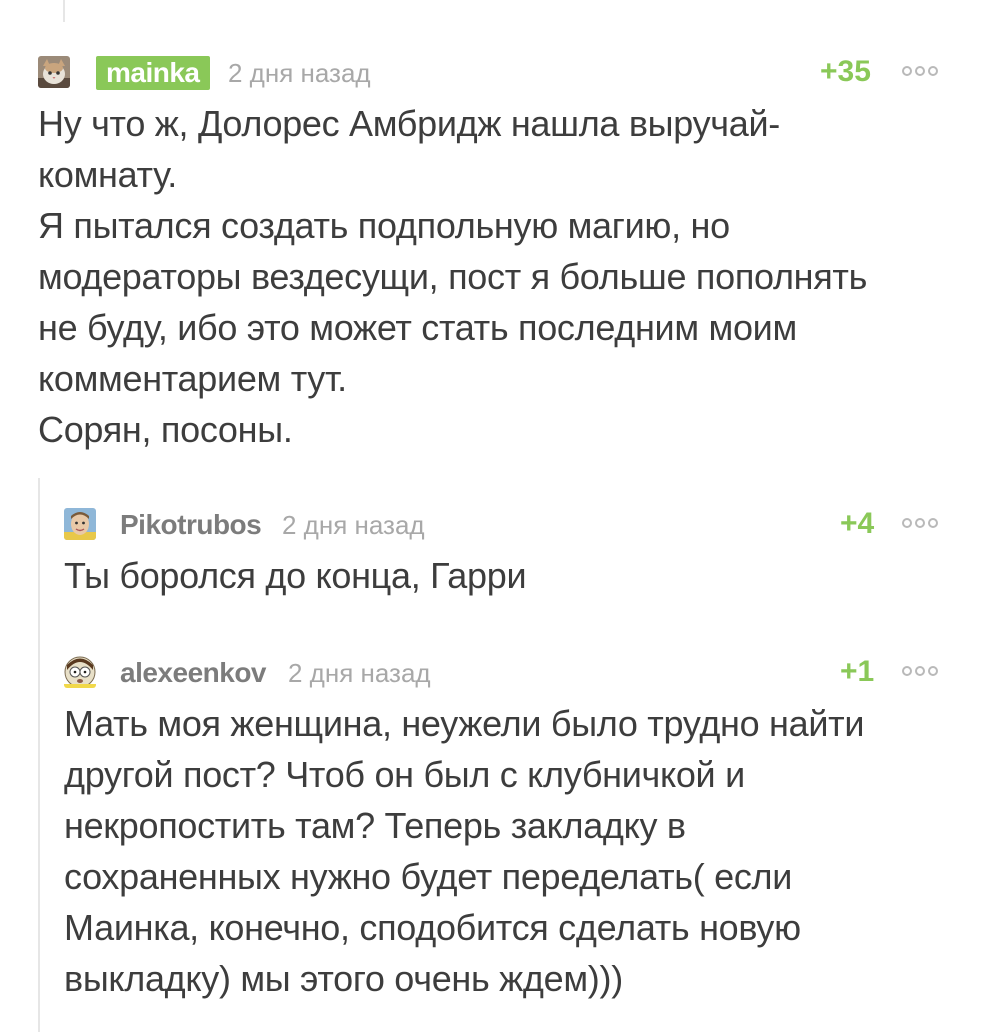 Image resolution: width=1000 pixels, height=1032 pixels. What do you see at coordinates (857, 671) in the screenshot?
I see `comment-rating: +1` at bounding box center [857, 671].